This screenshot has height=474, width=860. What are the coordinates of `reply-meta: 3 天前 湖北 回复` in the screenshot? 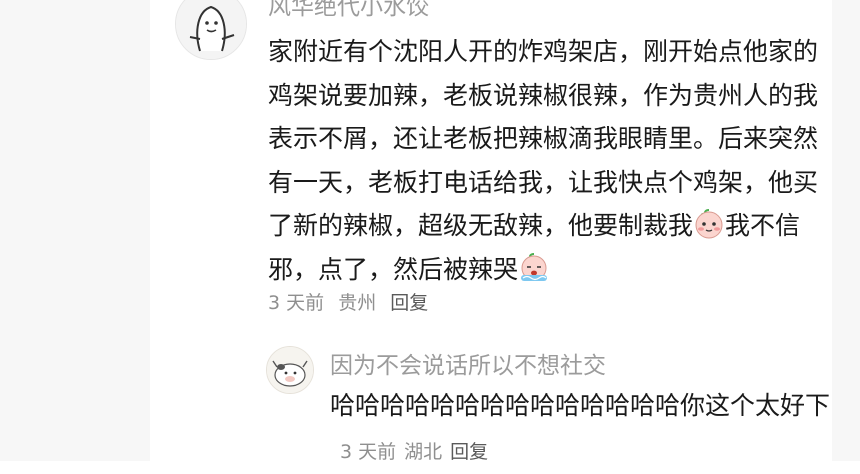 It's located at (418, 452).